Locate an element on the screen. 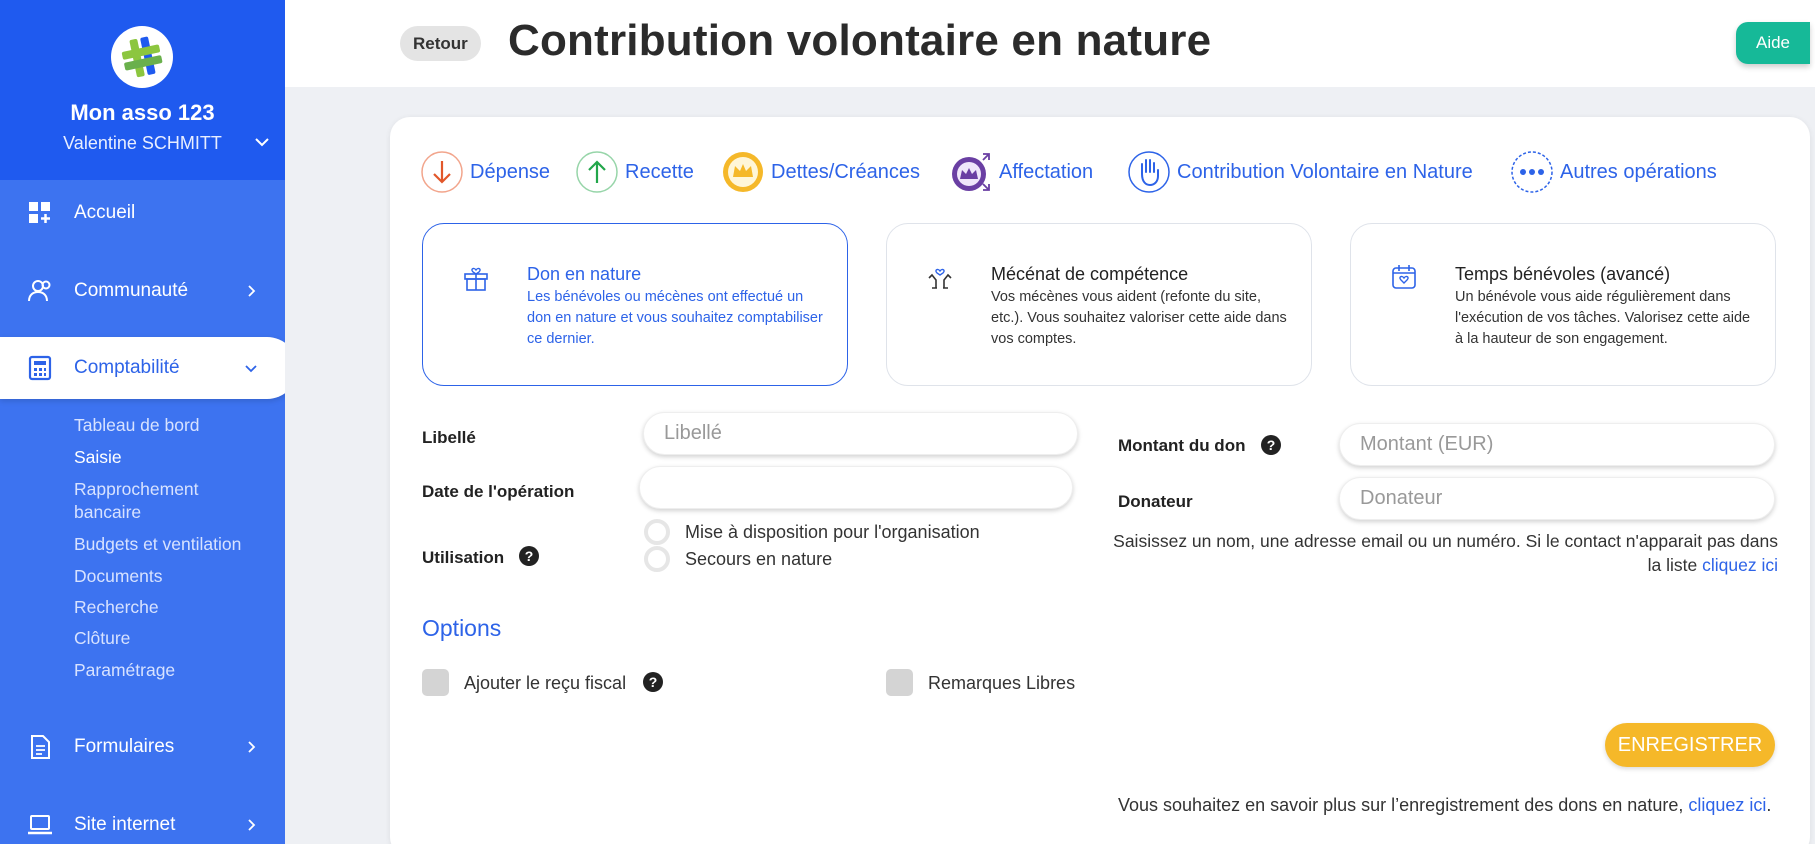  checkbox-recu-fiscal is located at coordinates (435, 682).